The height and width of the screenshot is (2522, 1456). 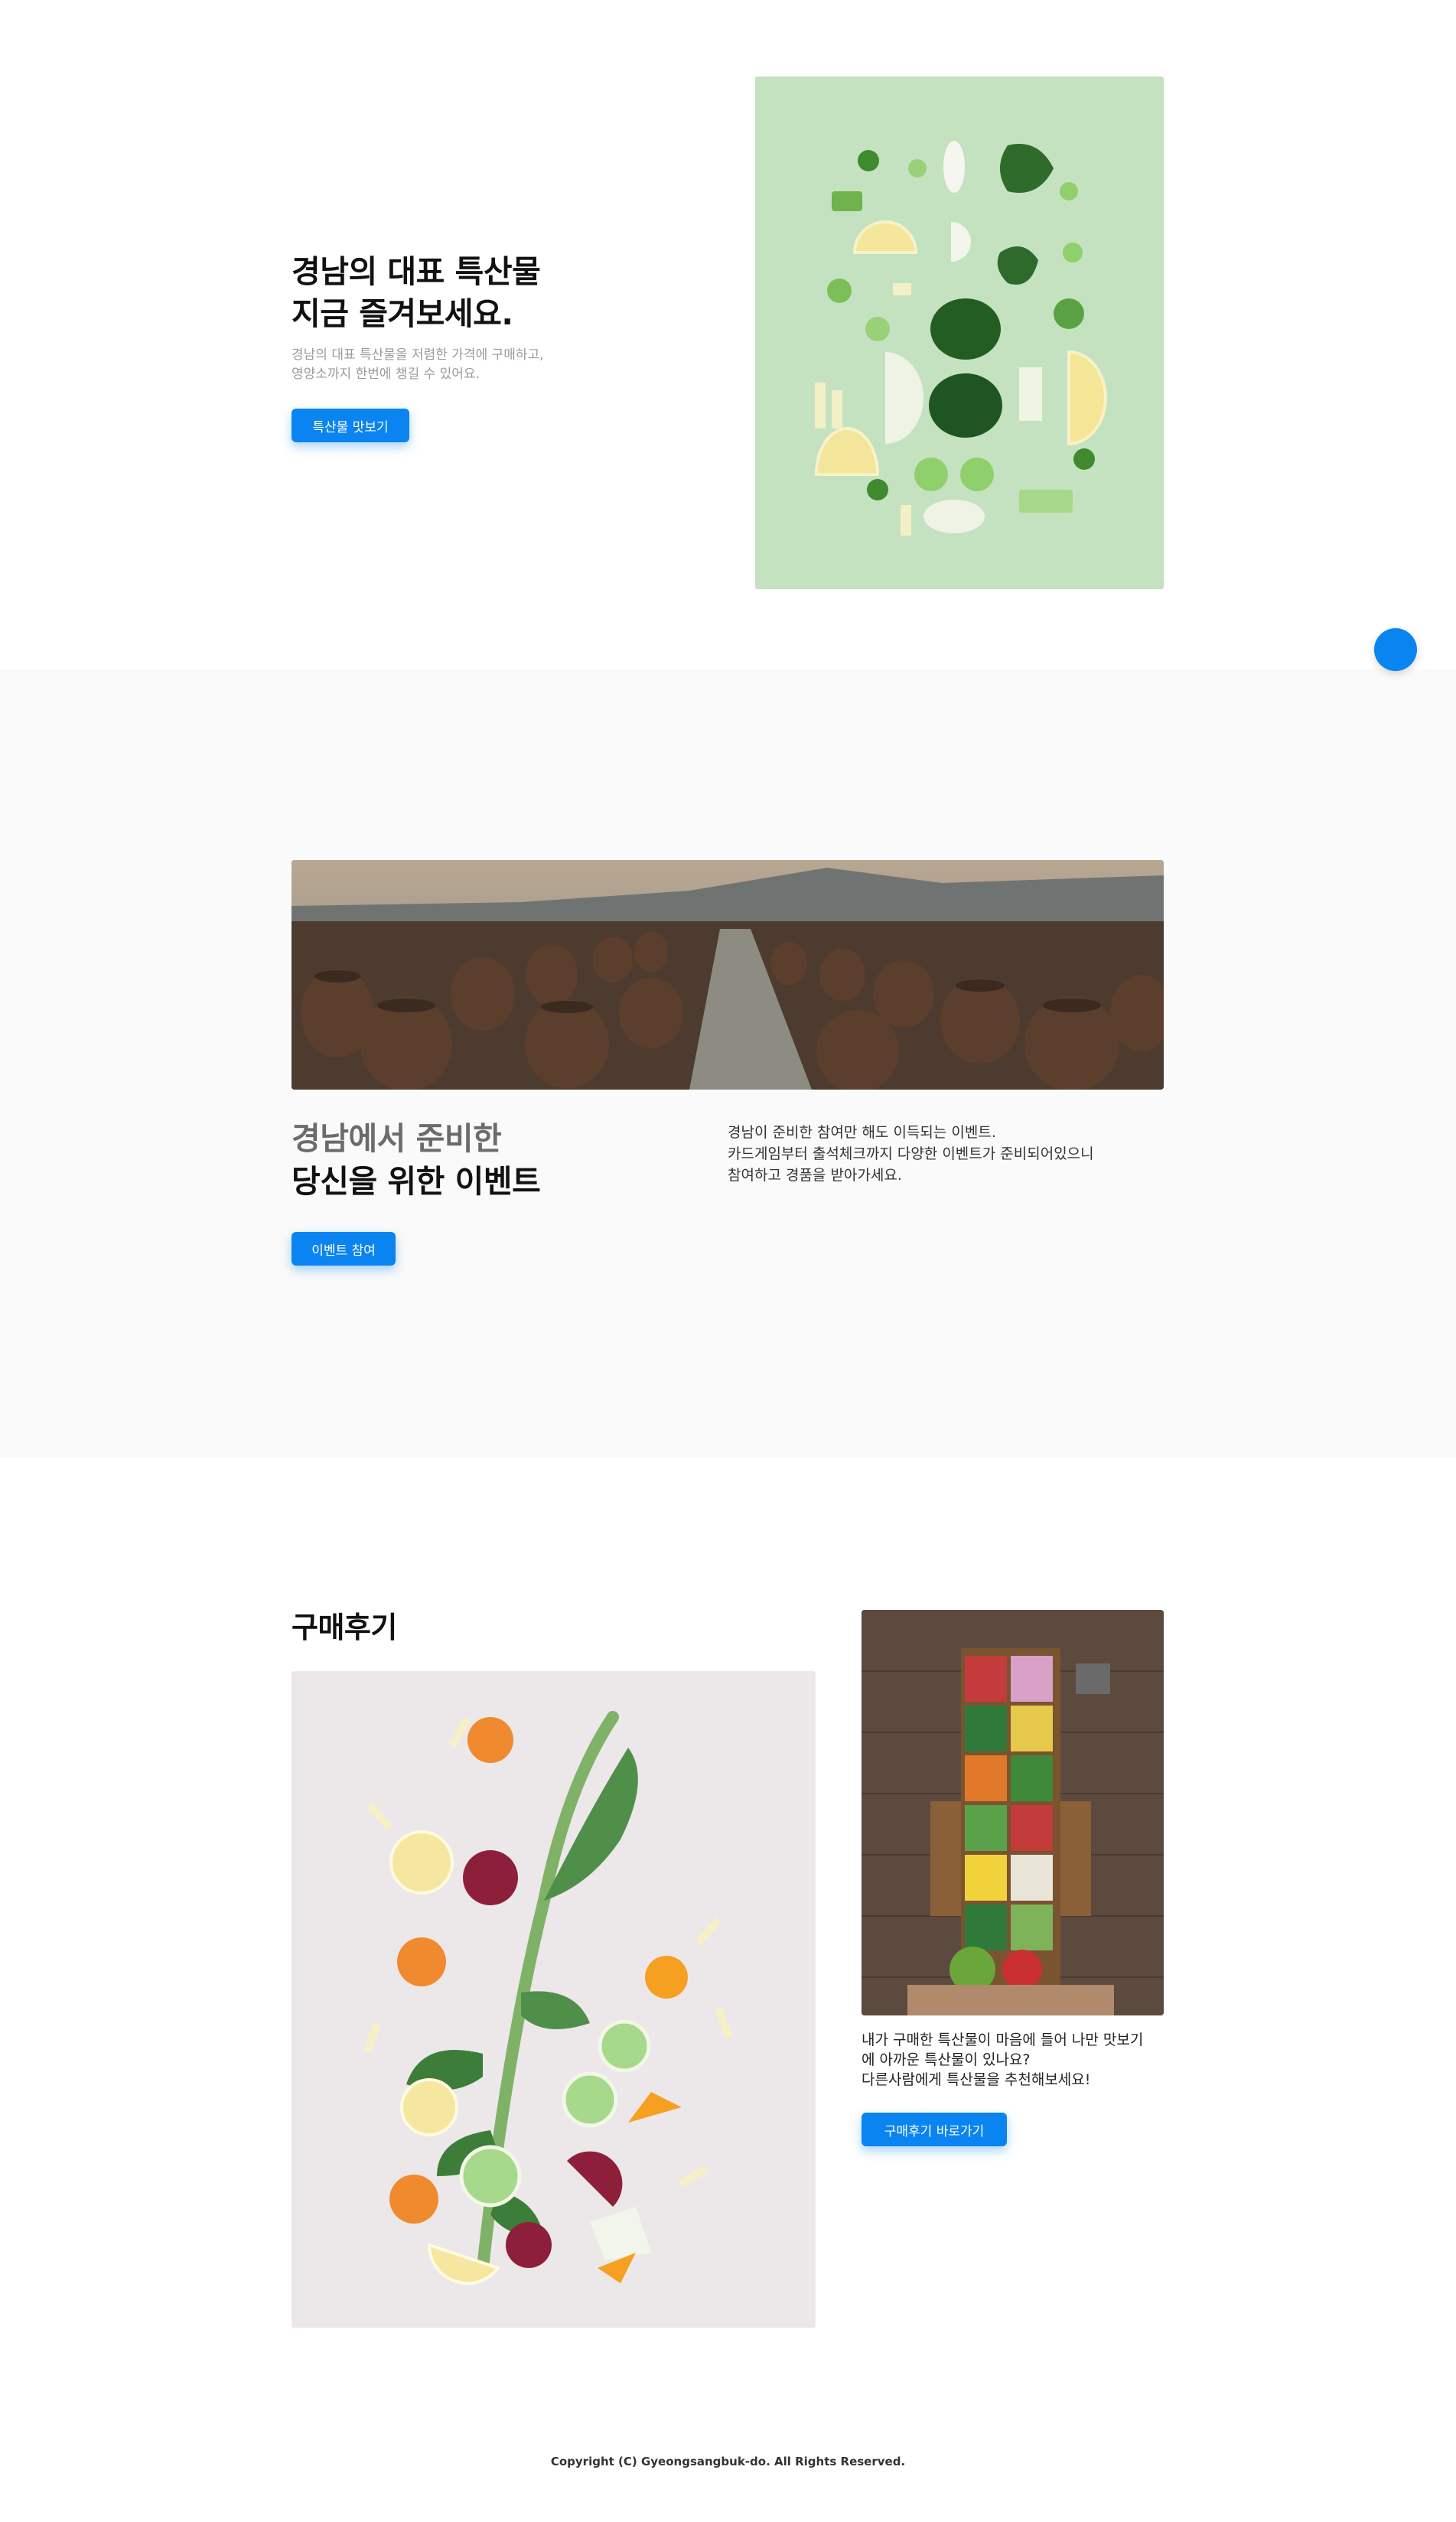 I want to click on taste-products-button: 특산물 맛보기, so click(x=350, y=425).